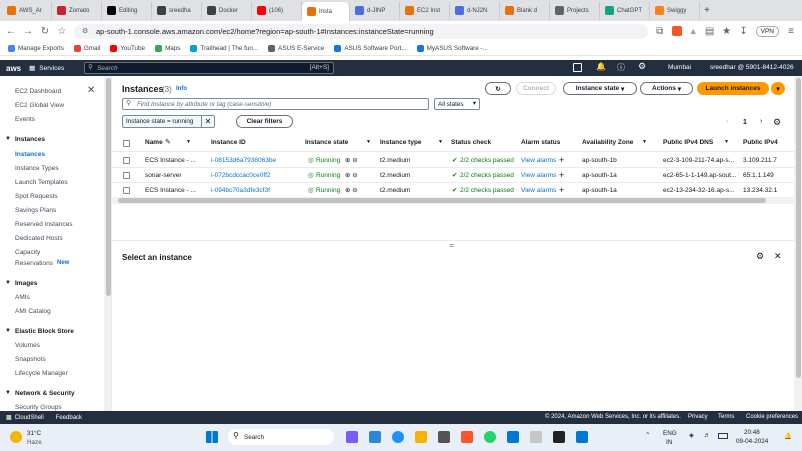 This screenshot has width=802, height=451. I want to click on browser-tab: Docker, so click(227, 10).